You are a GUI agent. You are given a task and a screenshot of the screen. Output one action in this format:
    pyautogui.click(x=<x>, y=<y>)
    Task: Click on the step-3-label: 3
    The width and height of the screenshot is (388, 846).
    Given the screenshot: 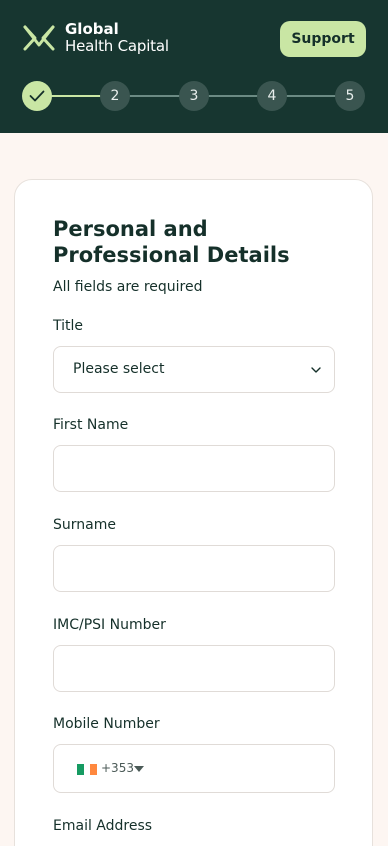 What is the action you would take?
    pyautogui.click(x=194, y=96)
    